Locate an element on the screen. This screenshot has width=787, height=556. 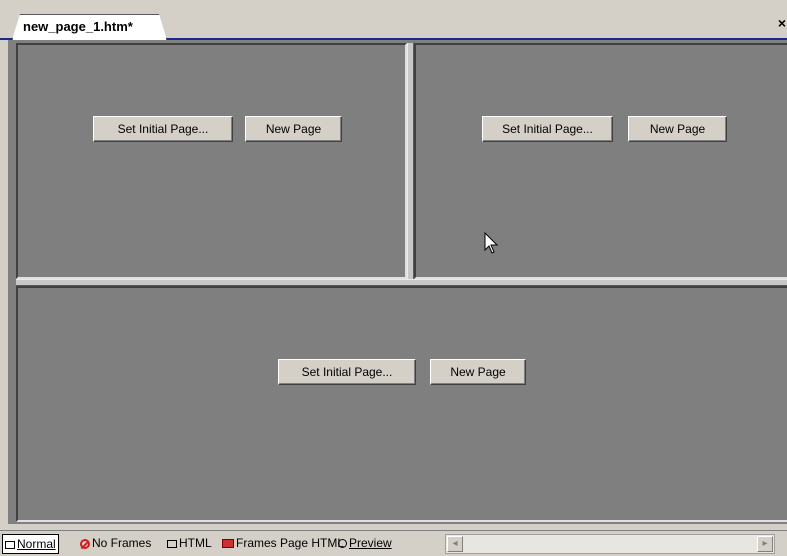
tab-preview-label: Preview is located at coordinates (370, 543).